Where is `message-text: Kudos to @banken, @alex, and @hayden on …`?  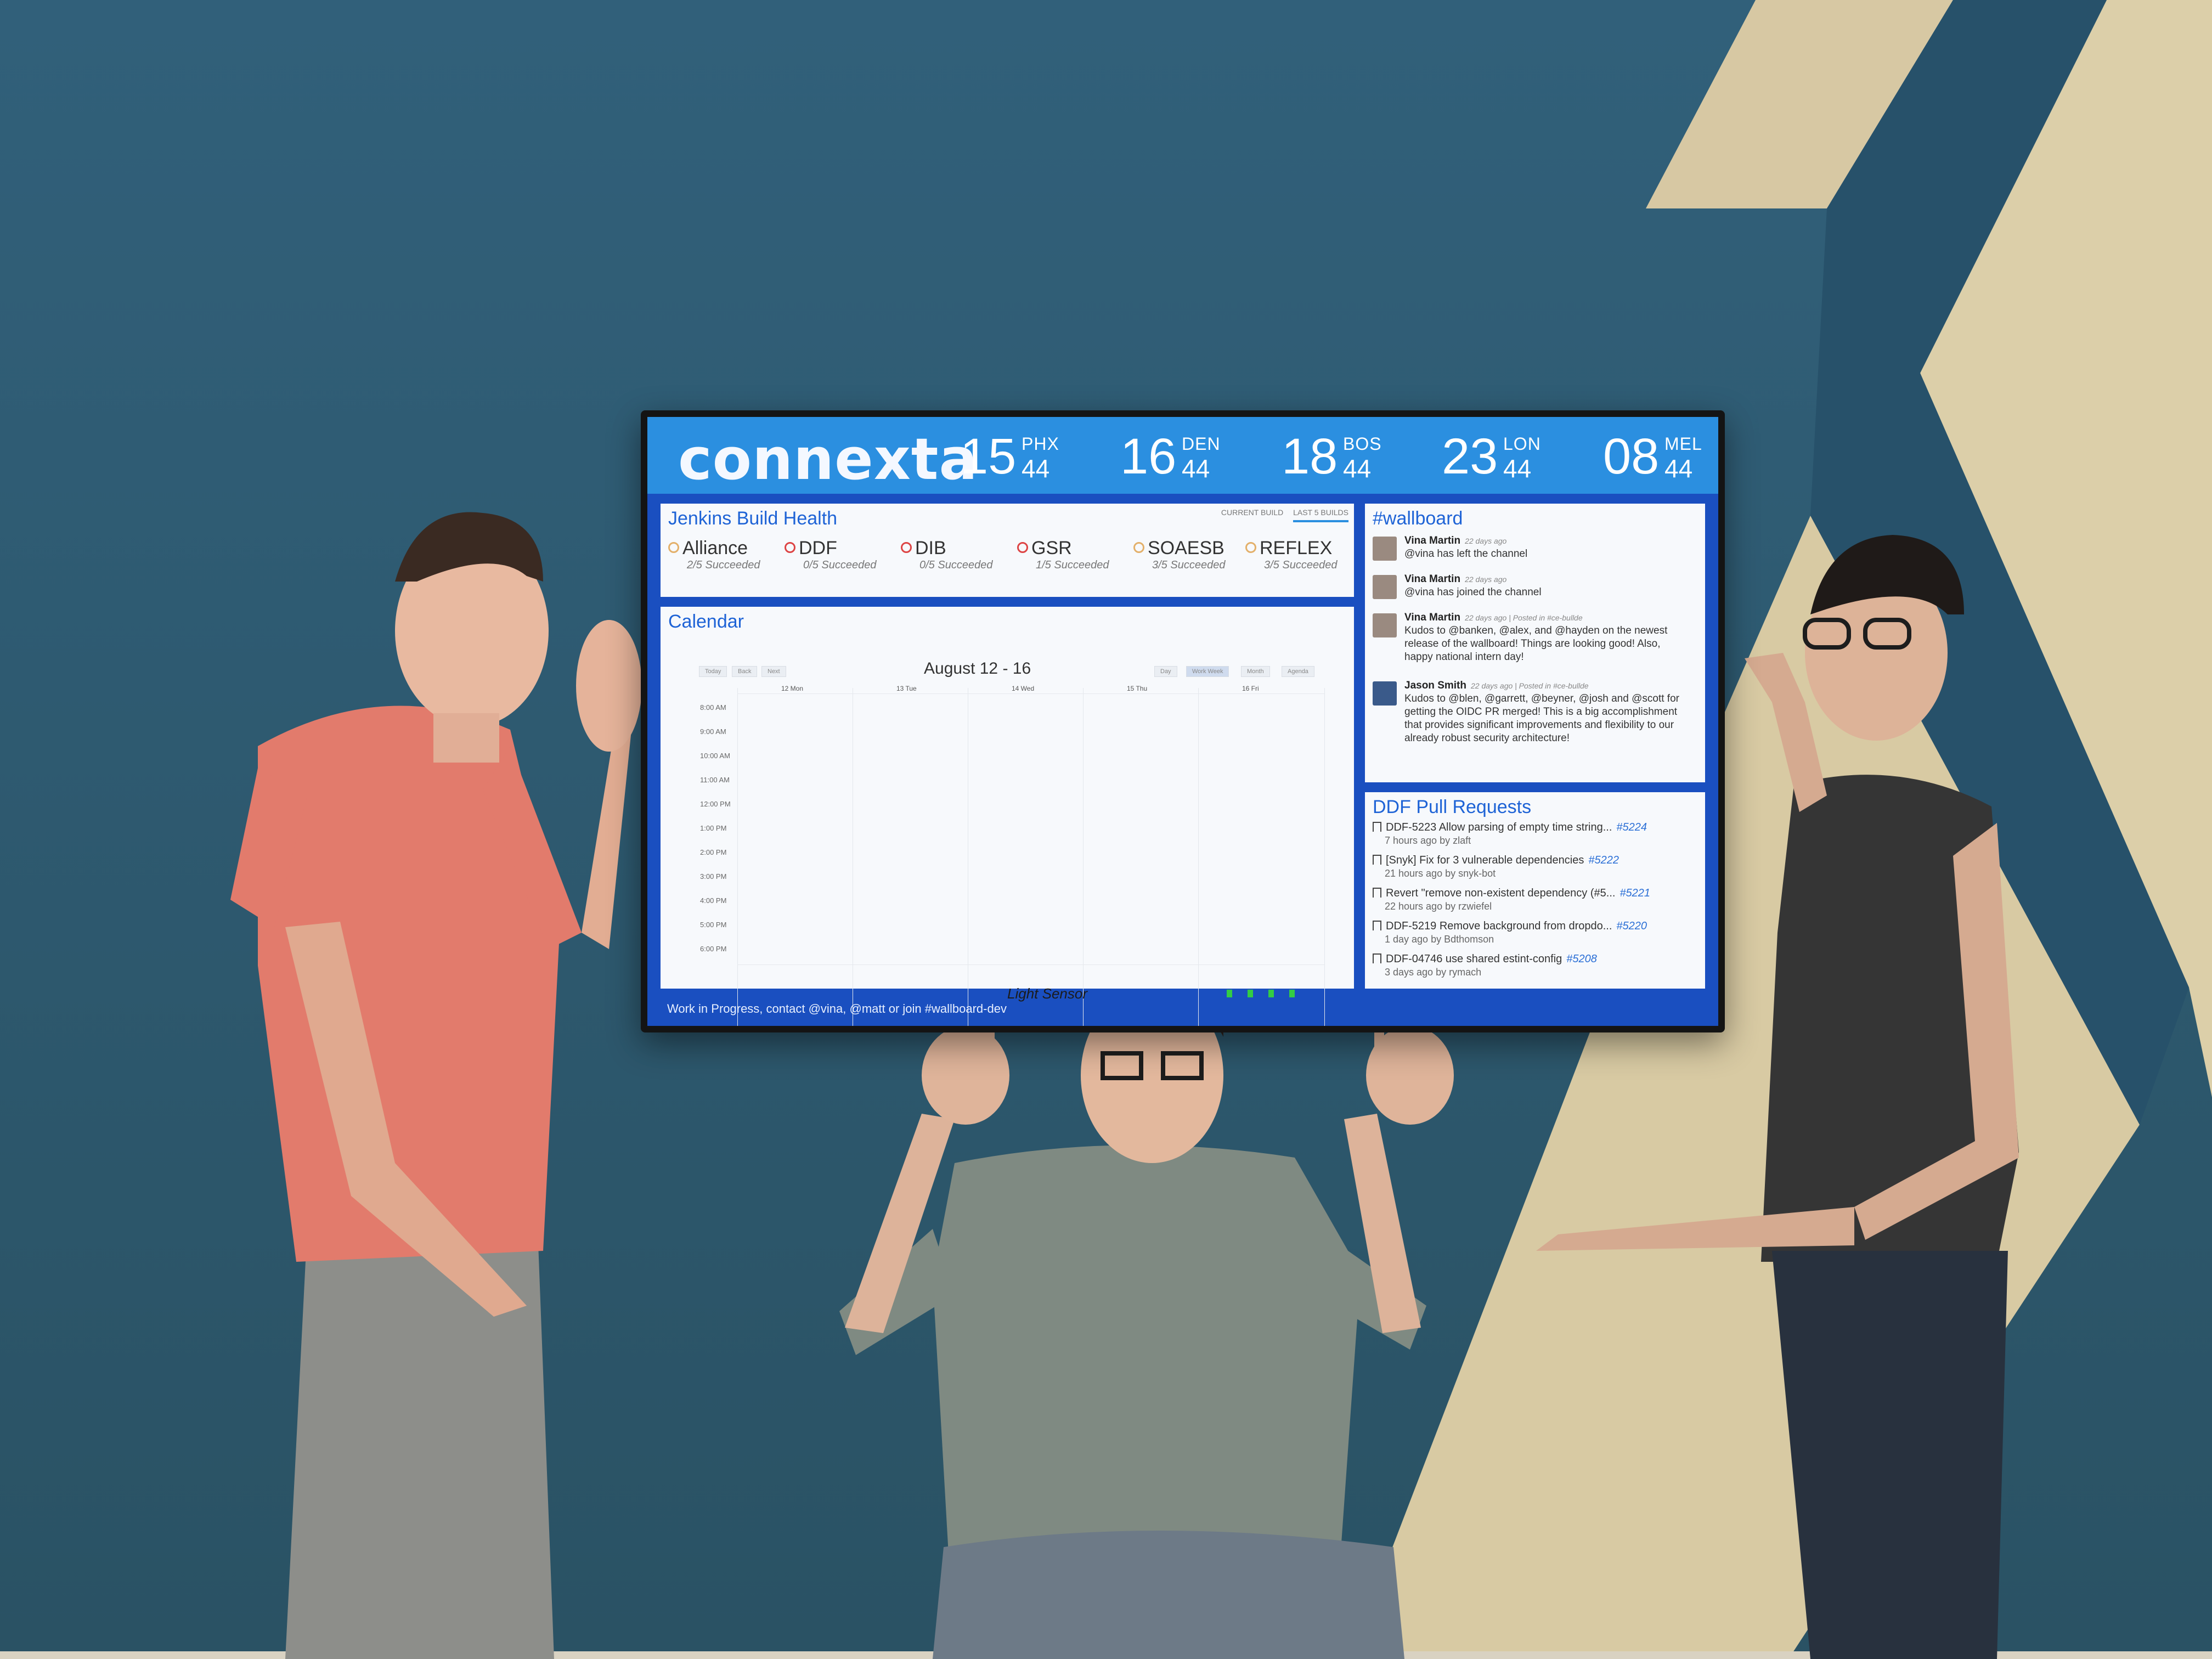
message-text: Kudos to @banken, @alex, and @hayden on … is located at coordinates (1536, 644).